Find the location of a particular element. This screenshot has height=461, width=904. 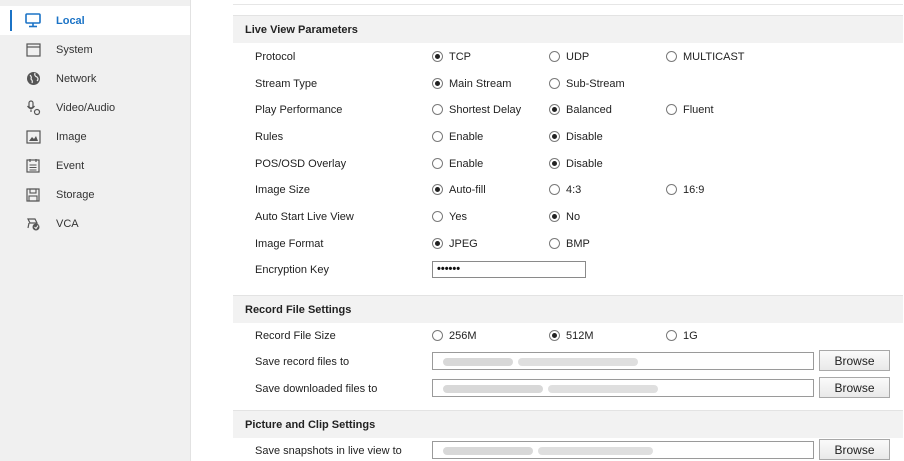

record-size-256m-radio: 256M is located at coordinates (454, 336).